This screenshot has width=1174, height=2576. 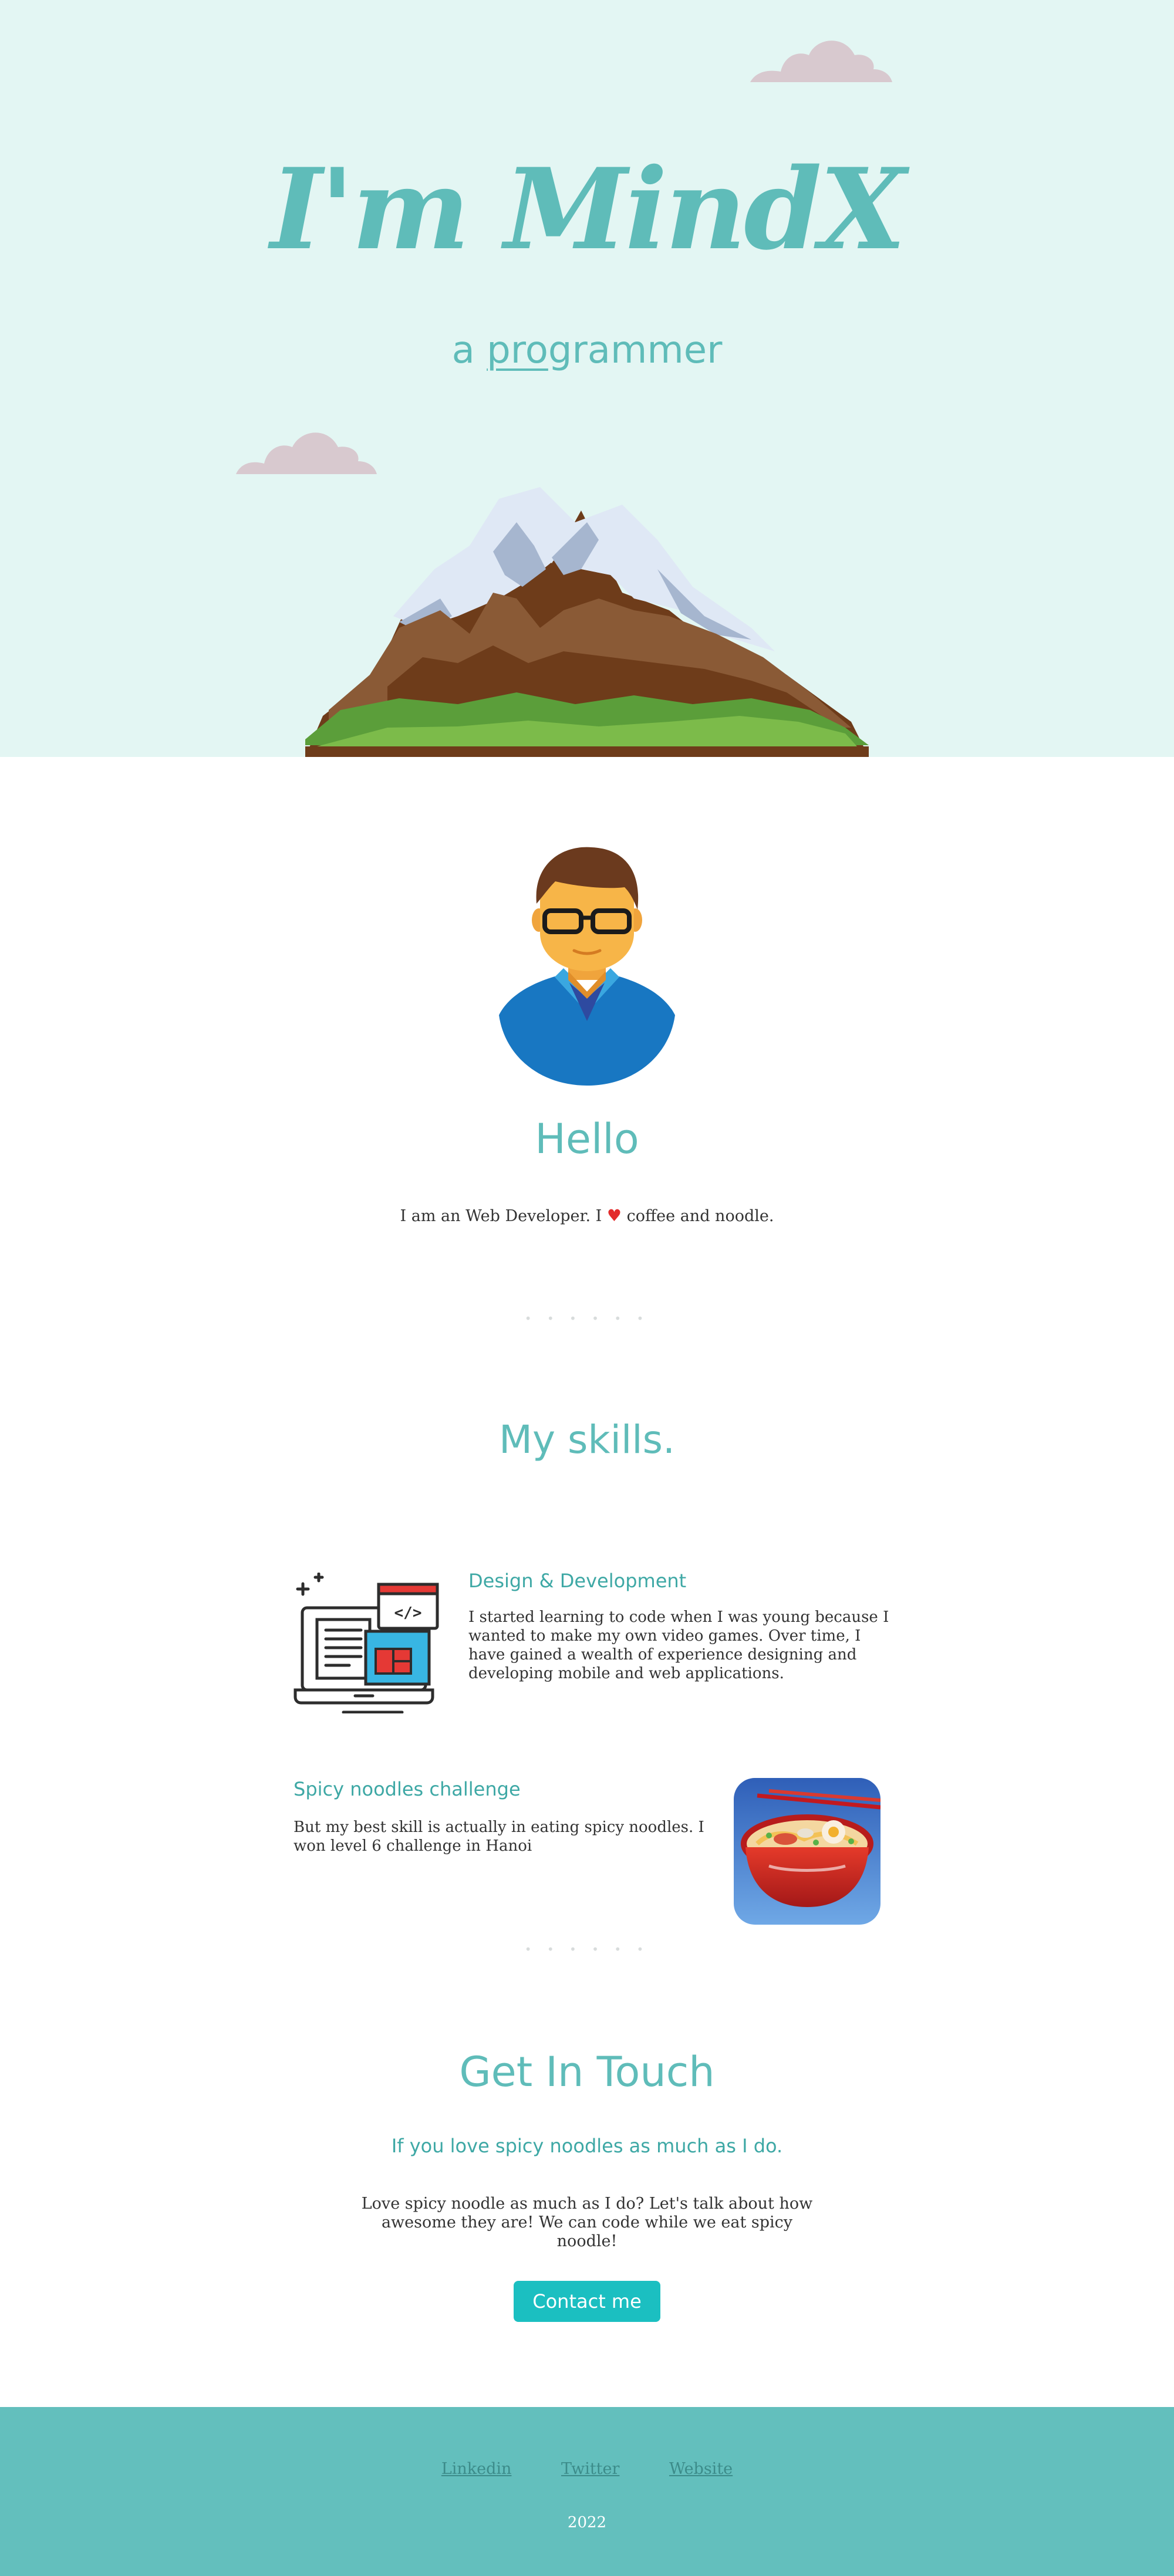 I want to click on avatar, so click(x=587, y=966).